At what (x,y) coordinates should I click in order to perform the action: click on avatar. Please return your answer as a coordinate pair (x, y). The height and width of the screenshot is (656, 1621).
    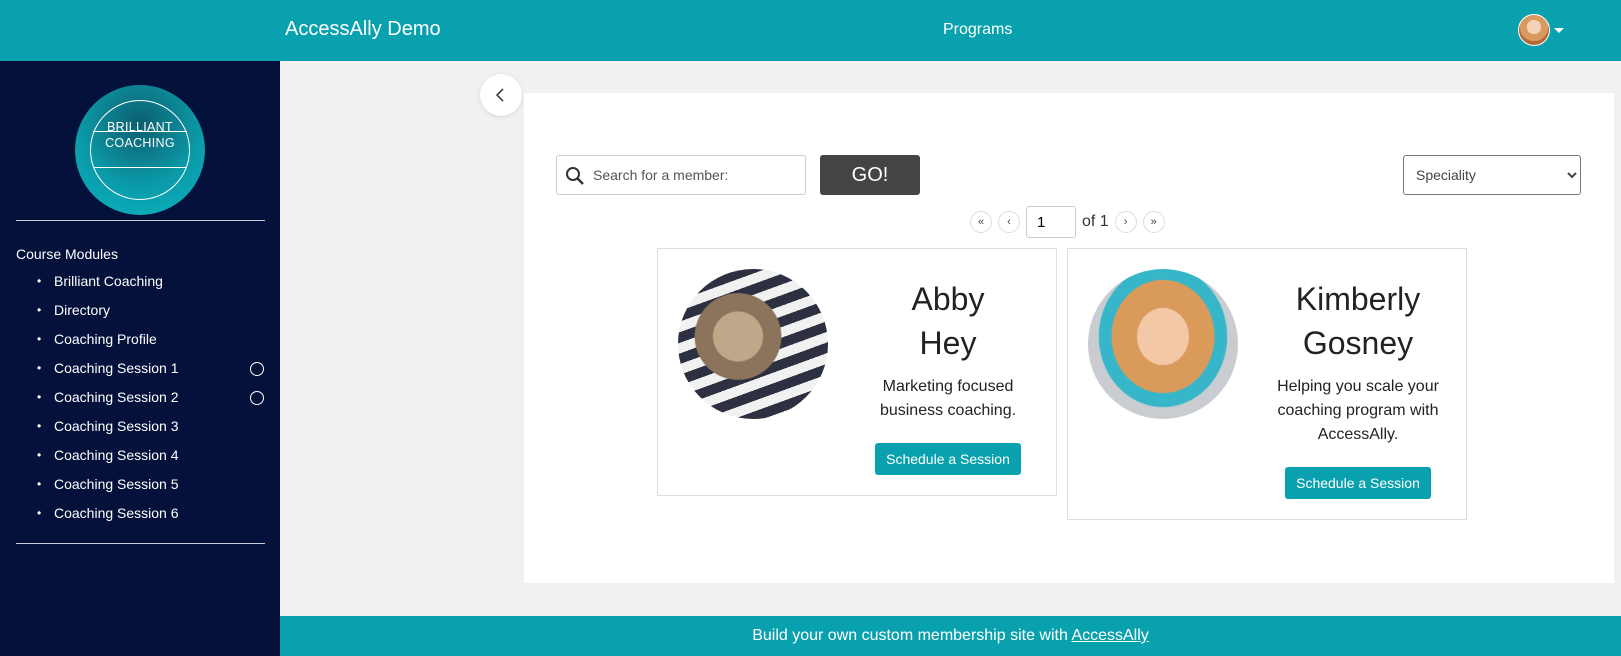
    Looking at the image, I should click on (1534, 30).